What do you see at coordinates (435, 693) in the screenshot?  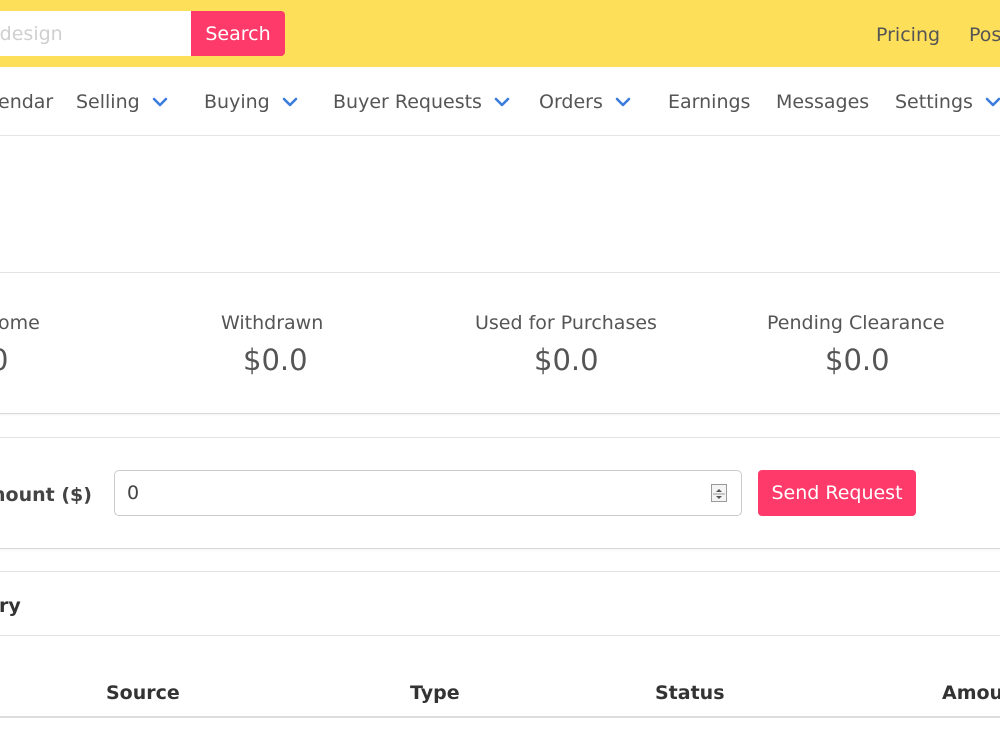 I see `column-header-type: Type` at bounding box center [435, 693].